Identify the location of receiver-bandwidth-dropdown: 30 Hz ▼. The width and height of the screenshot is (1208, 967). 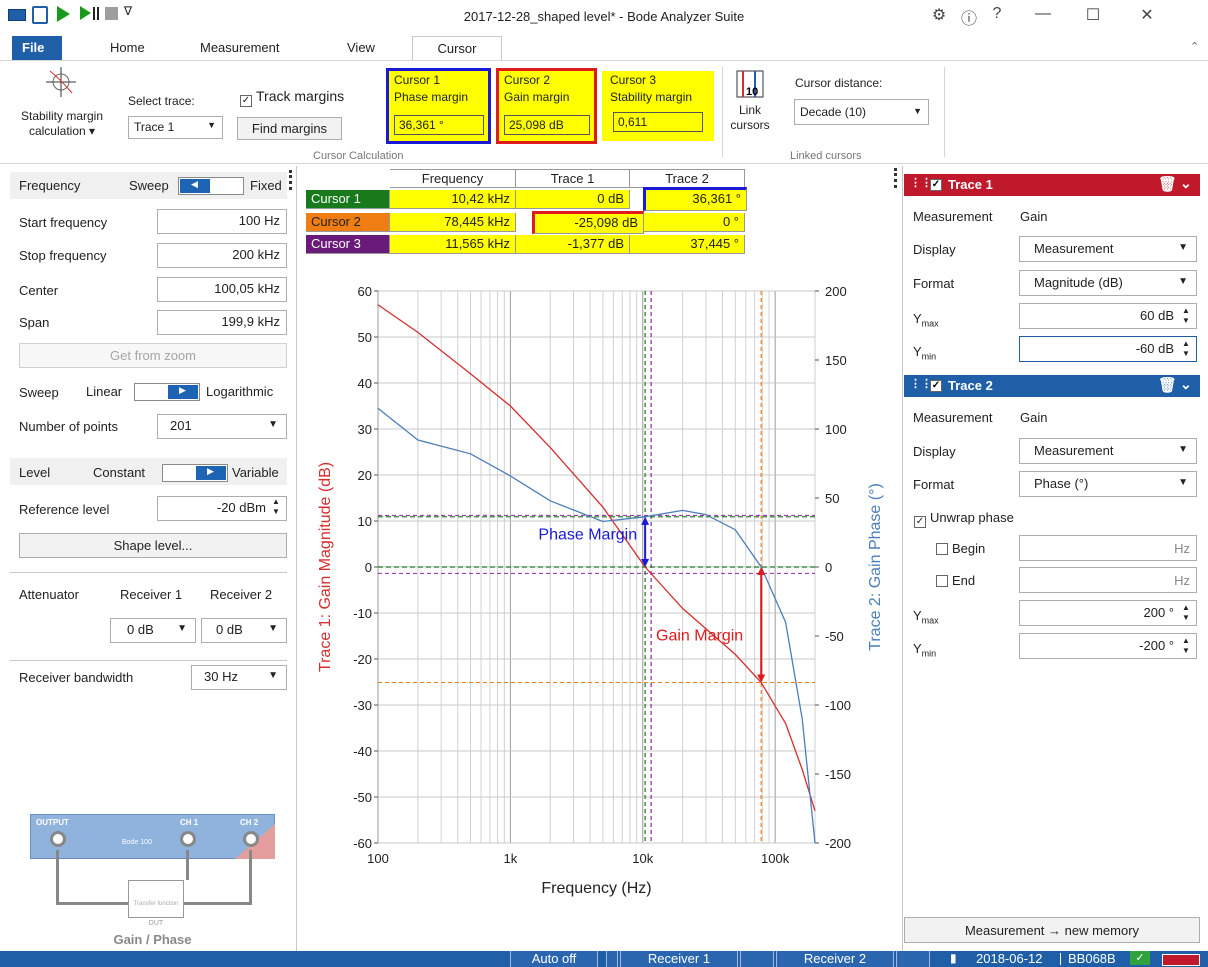
(239, 677).